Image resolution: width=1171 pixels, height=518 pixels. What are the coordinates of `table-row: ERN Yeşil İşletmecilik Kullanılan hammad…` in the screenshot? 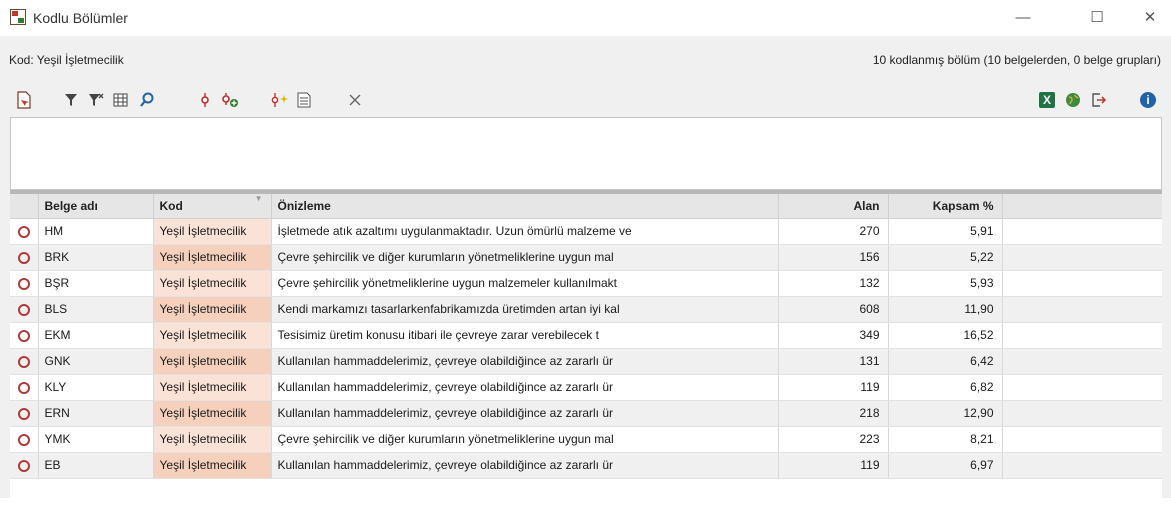 It's located at (586, 413).